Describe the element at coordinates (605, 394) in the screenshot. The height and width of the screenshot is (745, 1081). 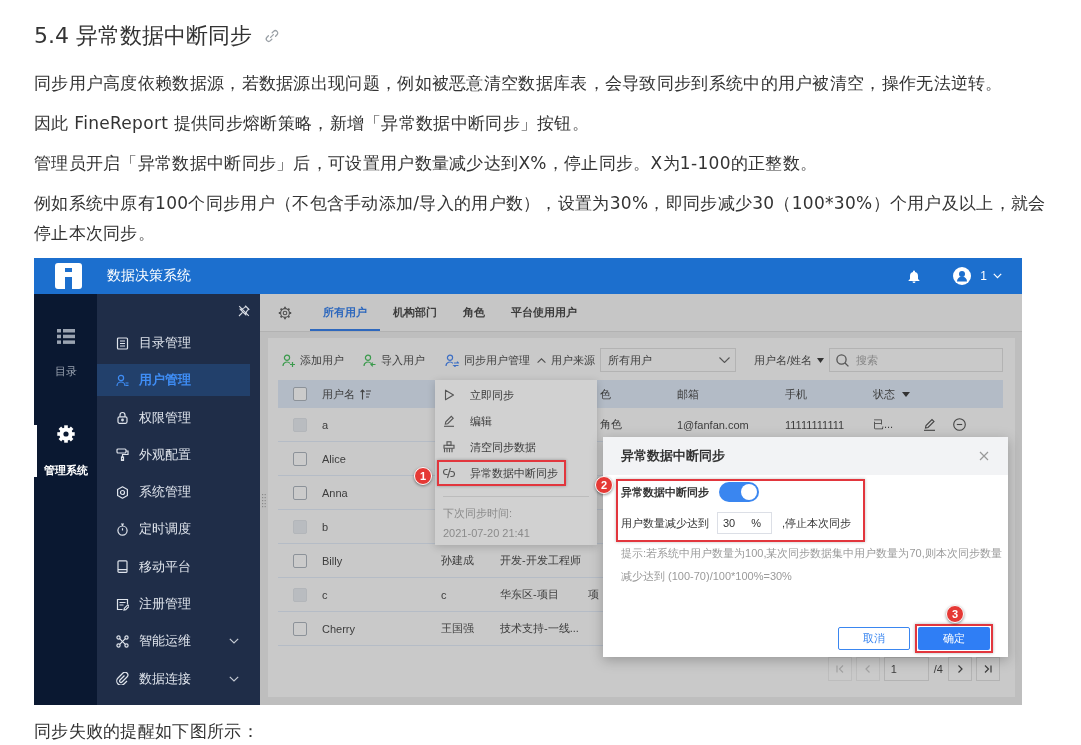
I see `column-header: 色` at that location.